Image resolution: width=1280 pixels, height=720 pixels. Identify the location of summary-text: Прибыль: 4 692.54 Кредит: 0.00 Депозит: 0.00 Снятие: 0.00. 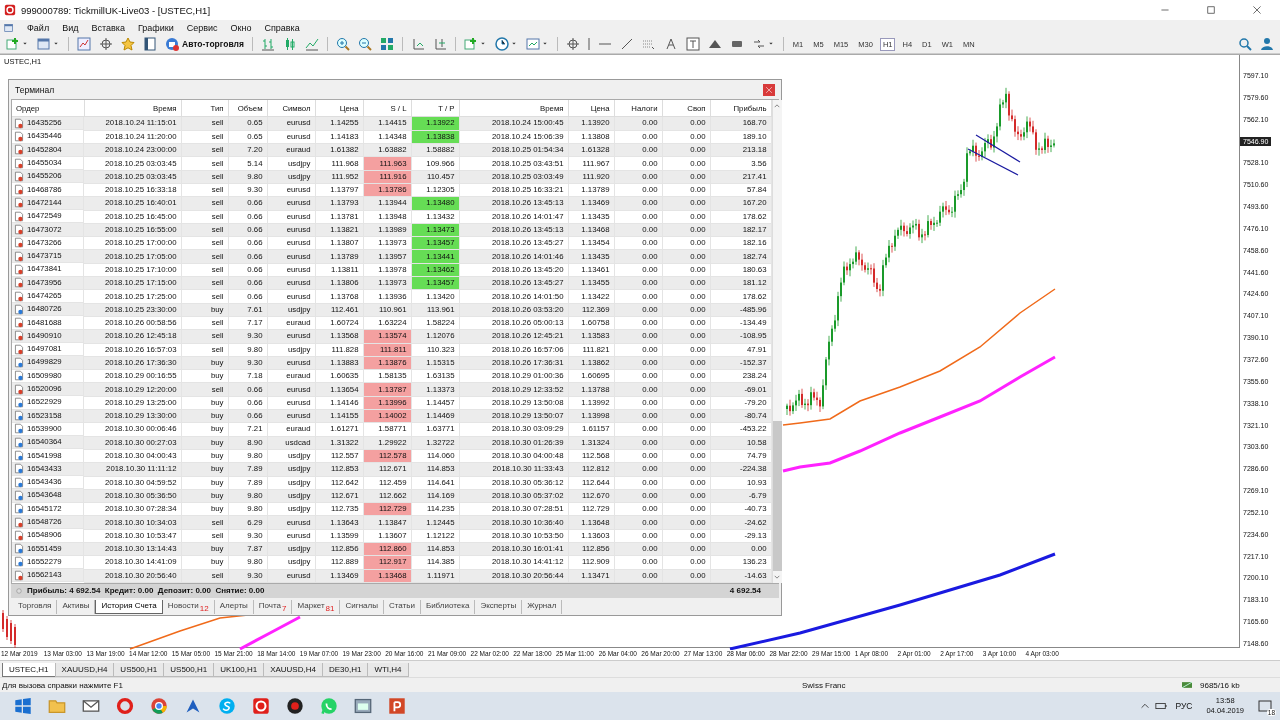
(146, 591).